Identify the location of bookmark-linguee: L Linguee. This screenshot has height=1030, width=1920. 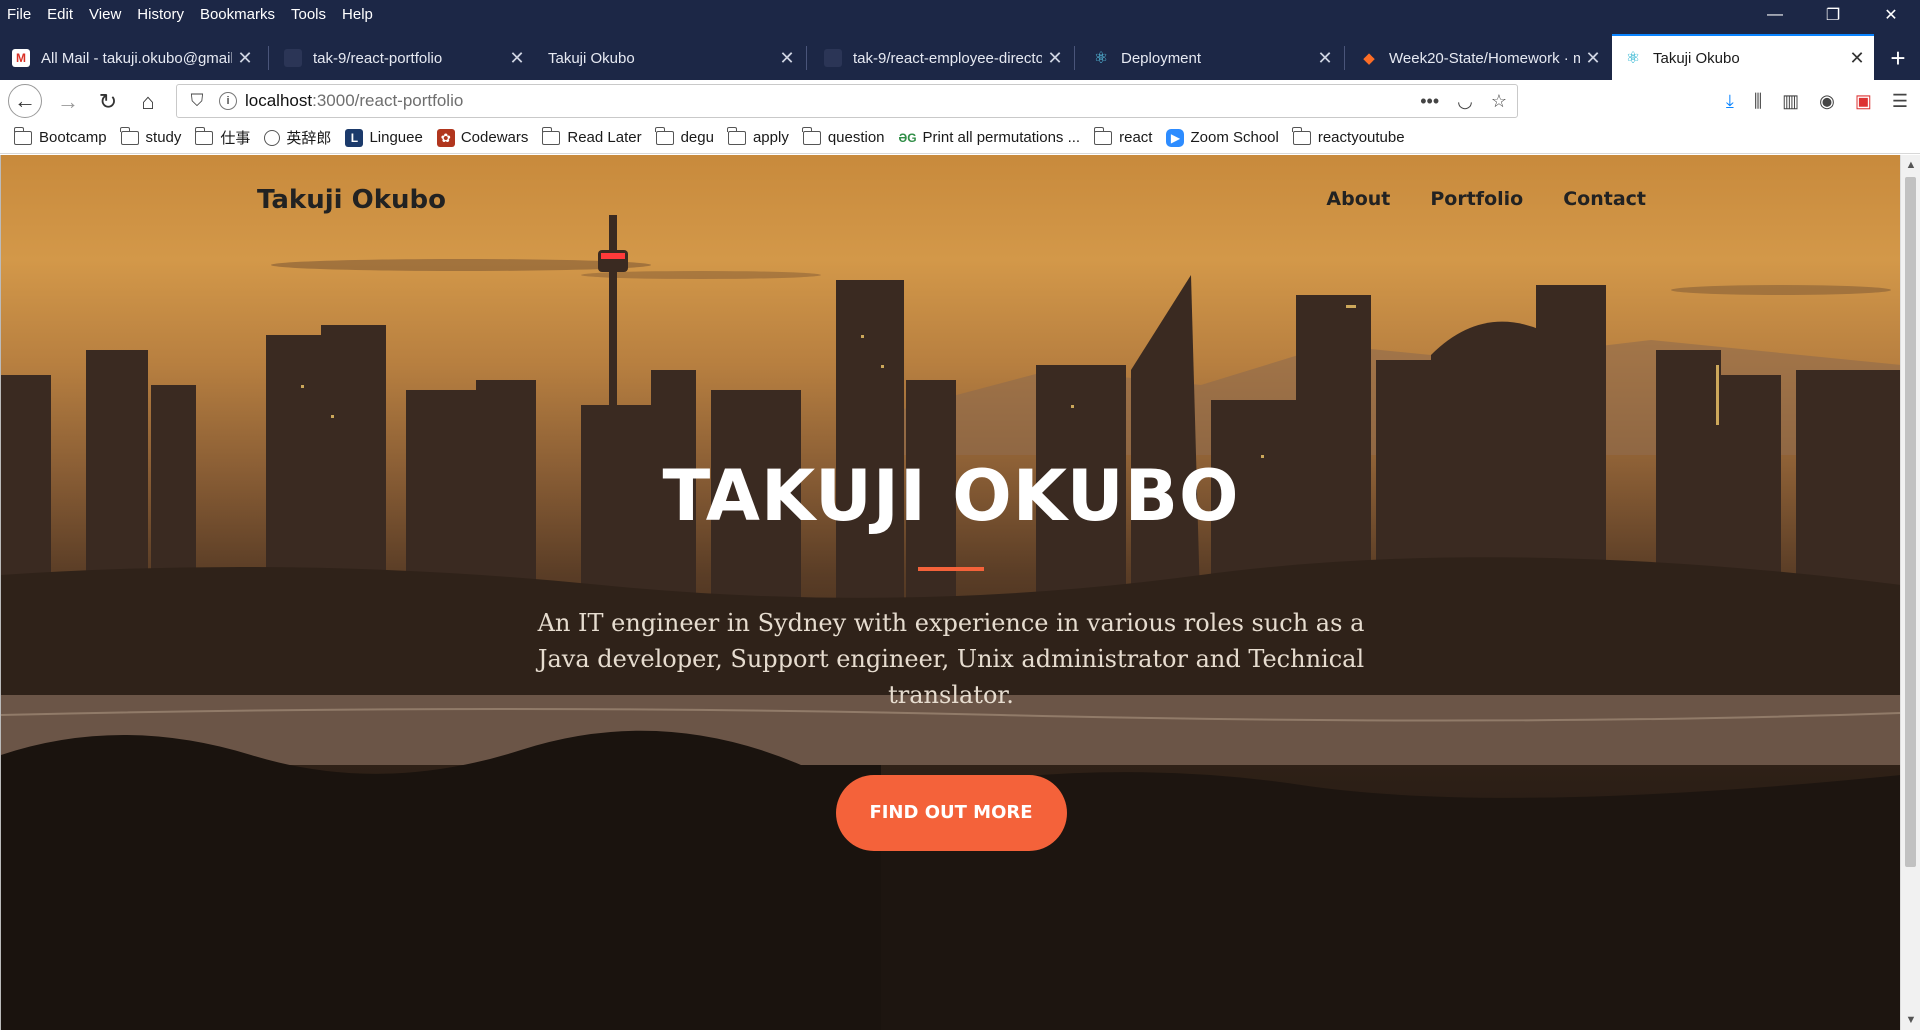
(384, 137).